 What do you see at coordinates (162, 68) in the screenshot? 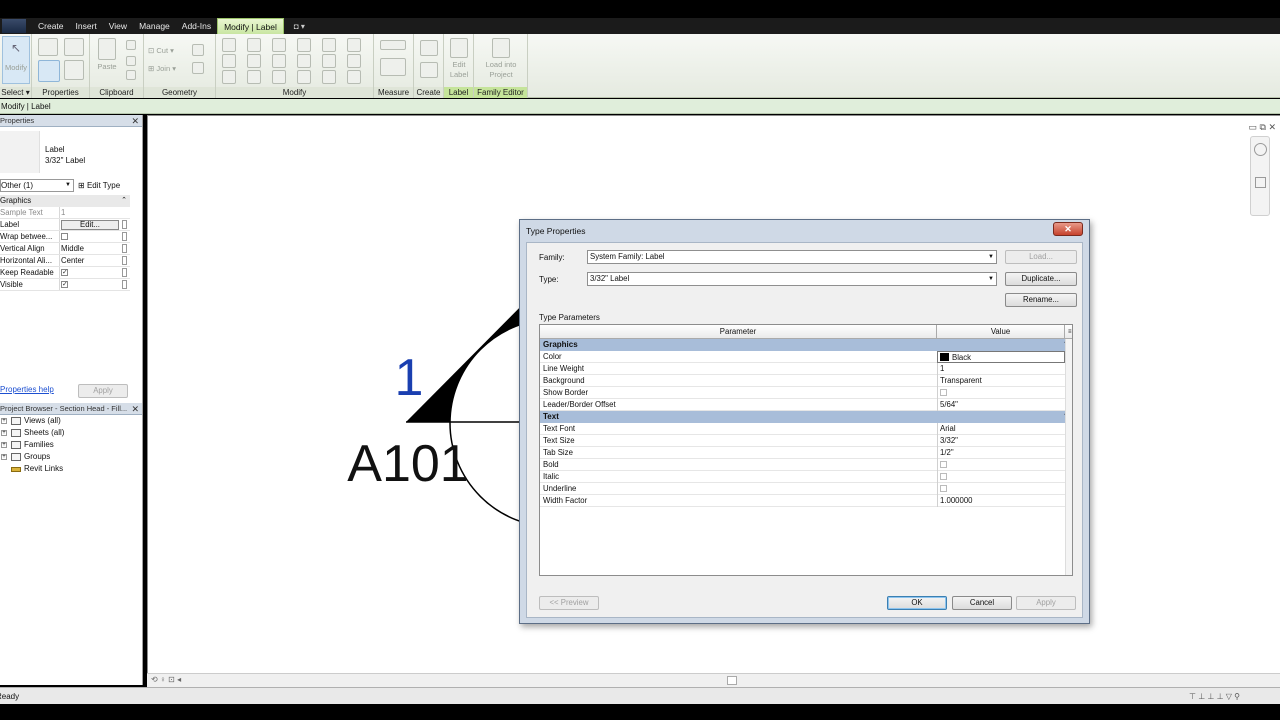
I see `join-geometry-button: ⊞ Join ▾` at bounding box center [162, 68].